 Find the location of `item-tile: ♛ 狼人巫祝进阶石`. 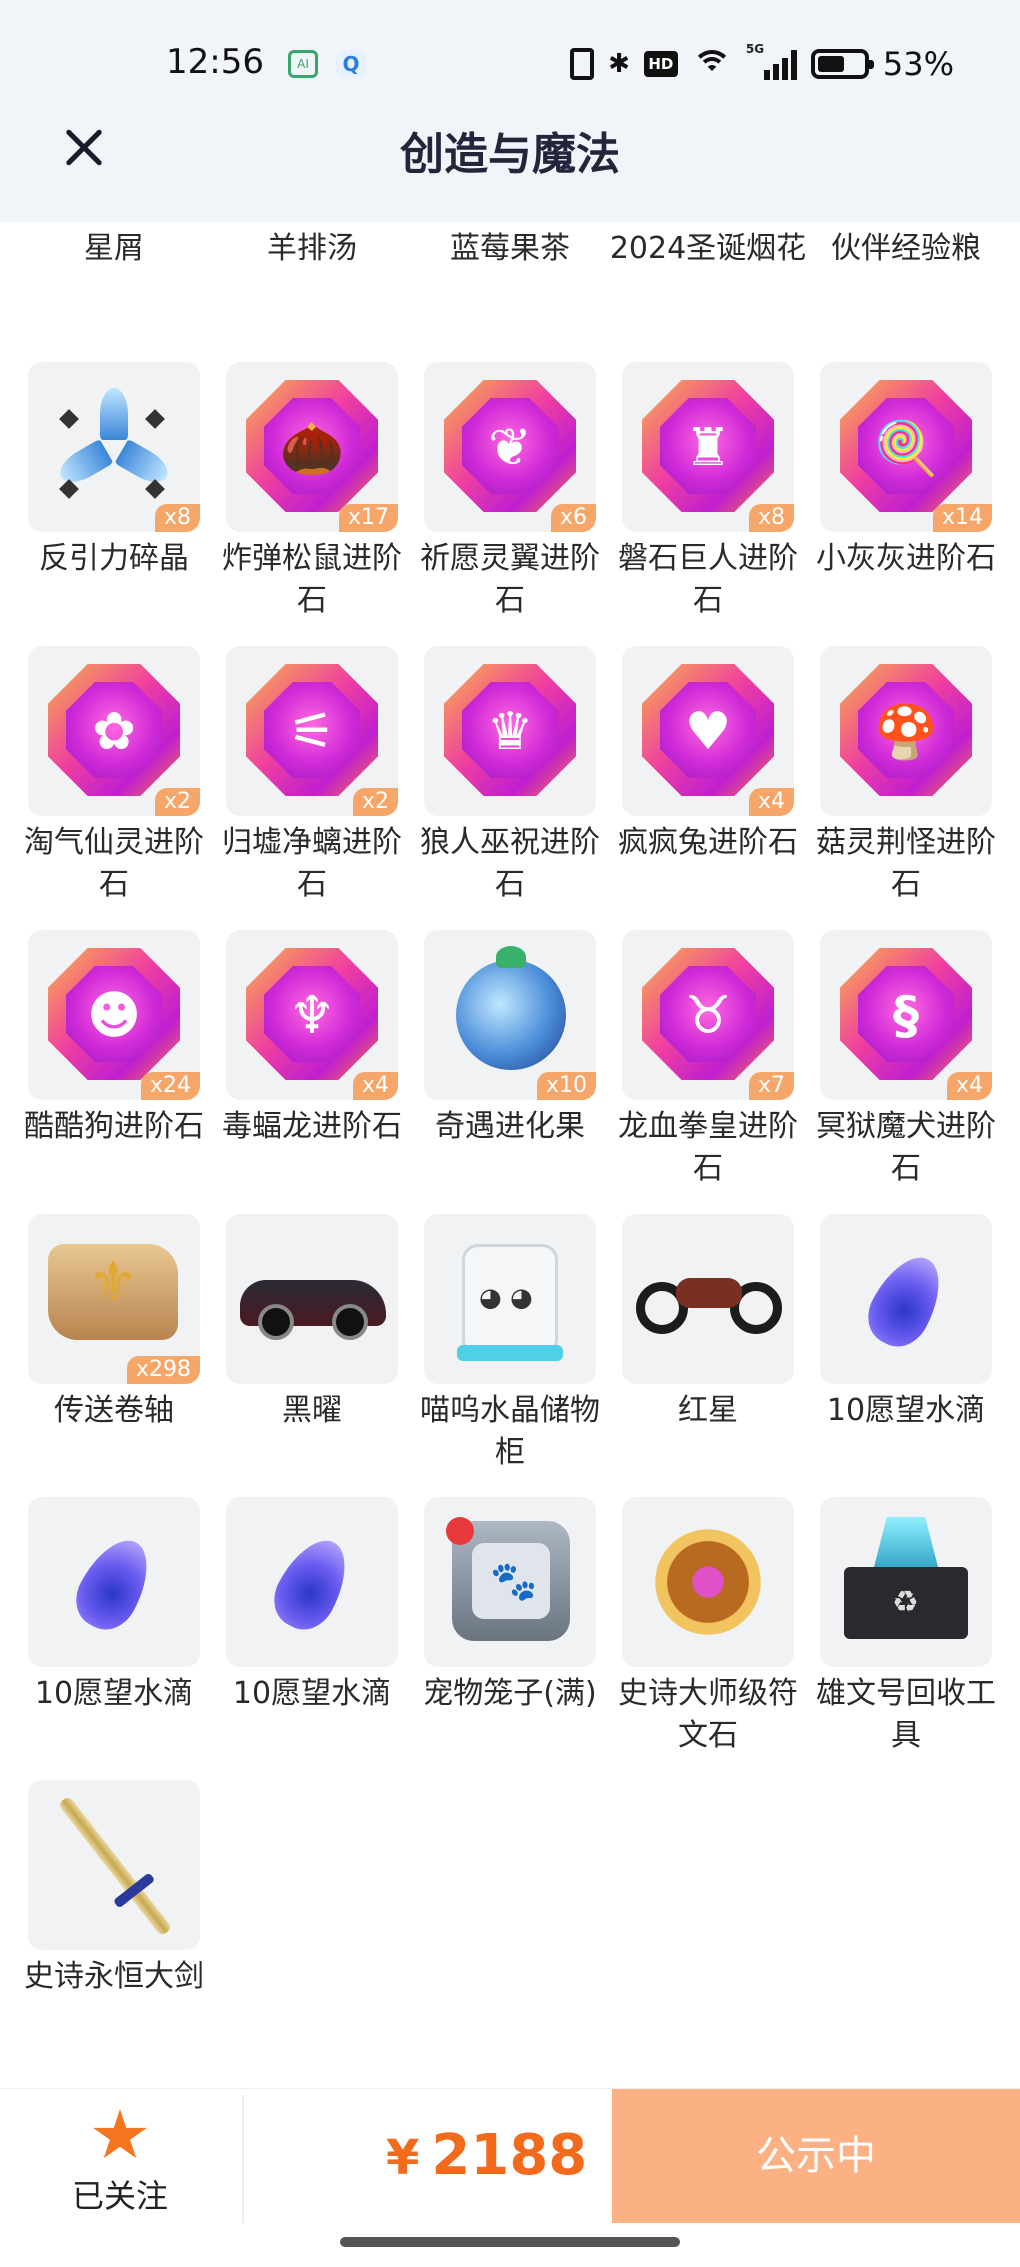

item-tile: ♛ 狼人巫祝进阶石 is located at coordinates (510, 776).